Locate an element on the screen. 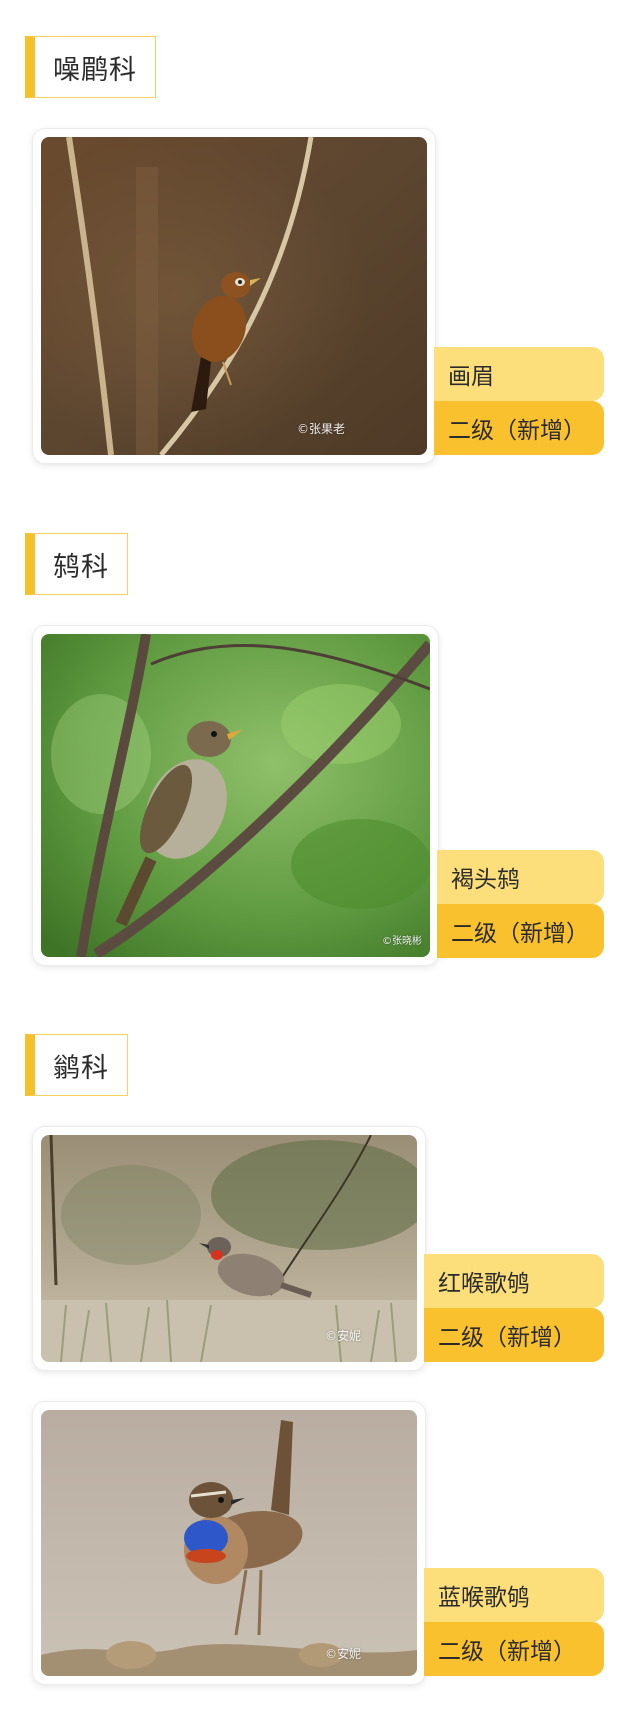 The width and height of the screenshot is (640, 1717). bird-photo-card: ©张果老 is located at coordinates (234, 296).